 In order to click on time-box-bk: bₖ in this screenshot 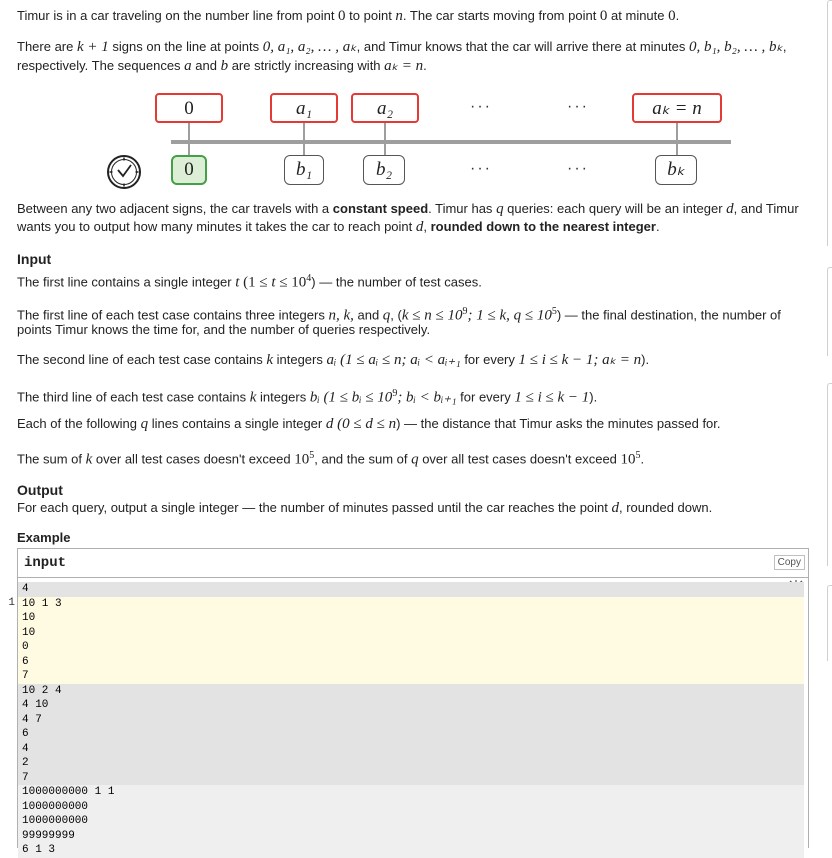, I will do `click(676, 170)`.